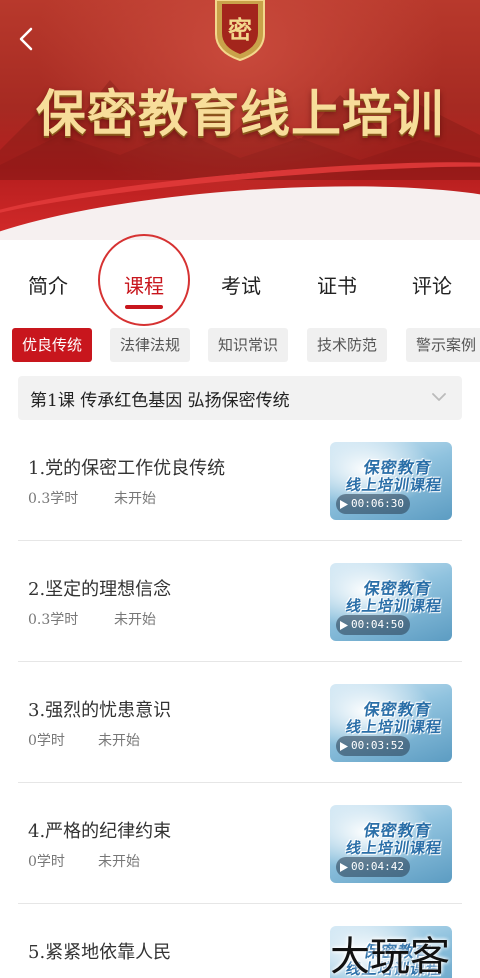 The height and width of the screenshot is (978, 480). What do you see at coordinates (240, 114) in the screenshot?
I see `banner-title: 保密教育线上培训` at bounding box center [240, 114].